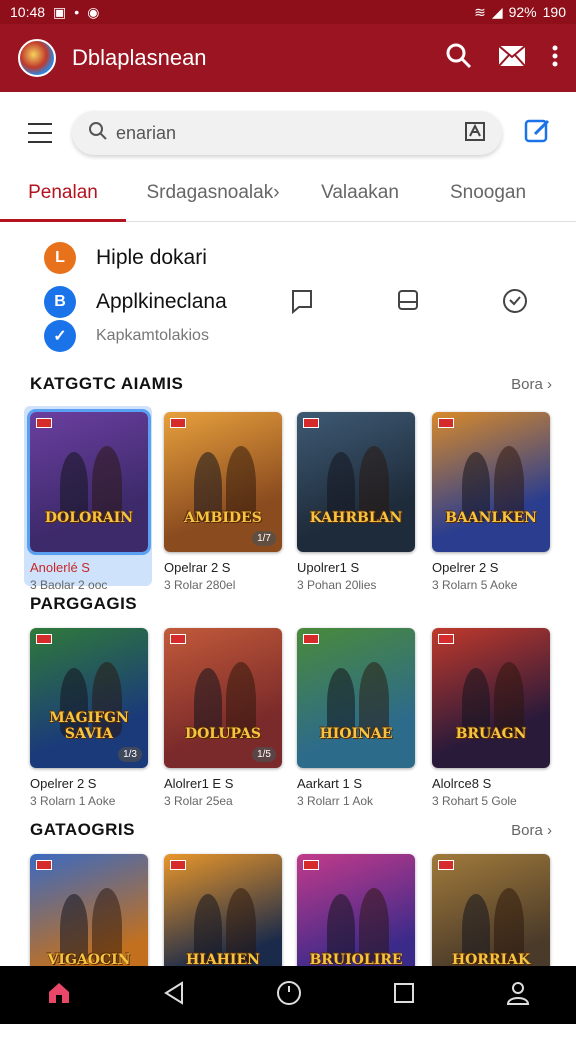  I want to click on account-avatar-icon: L, so click(60, 258).